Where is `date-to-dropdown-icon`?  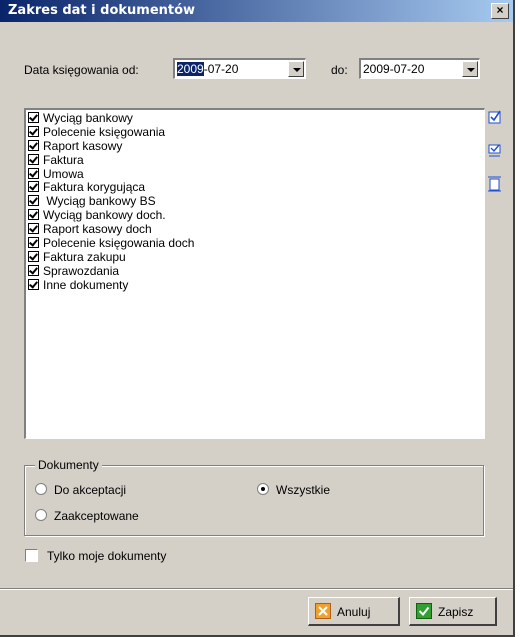 date-to-dropdown-icon is located at coordinates (470, 69).